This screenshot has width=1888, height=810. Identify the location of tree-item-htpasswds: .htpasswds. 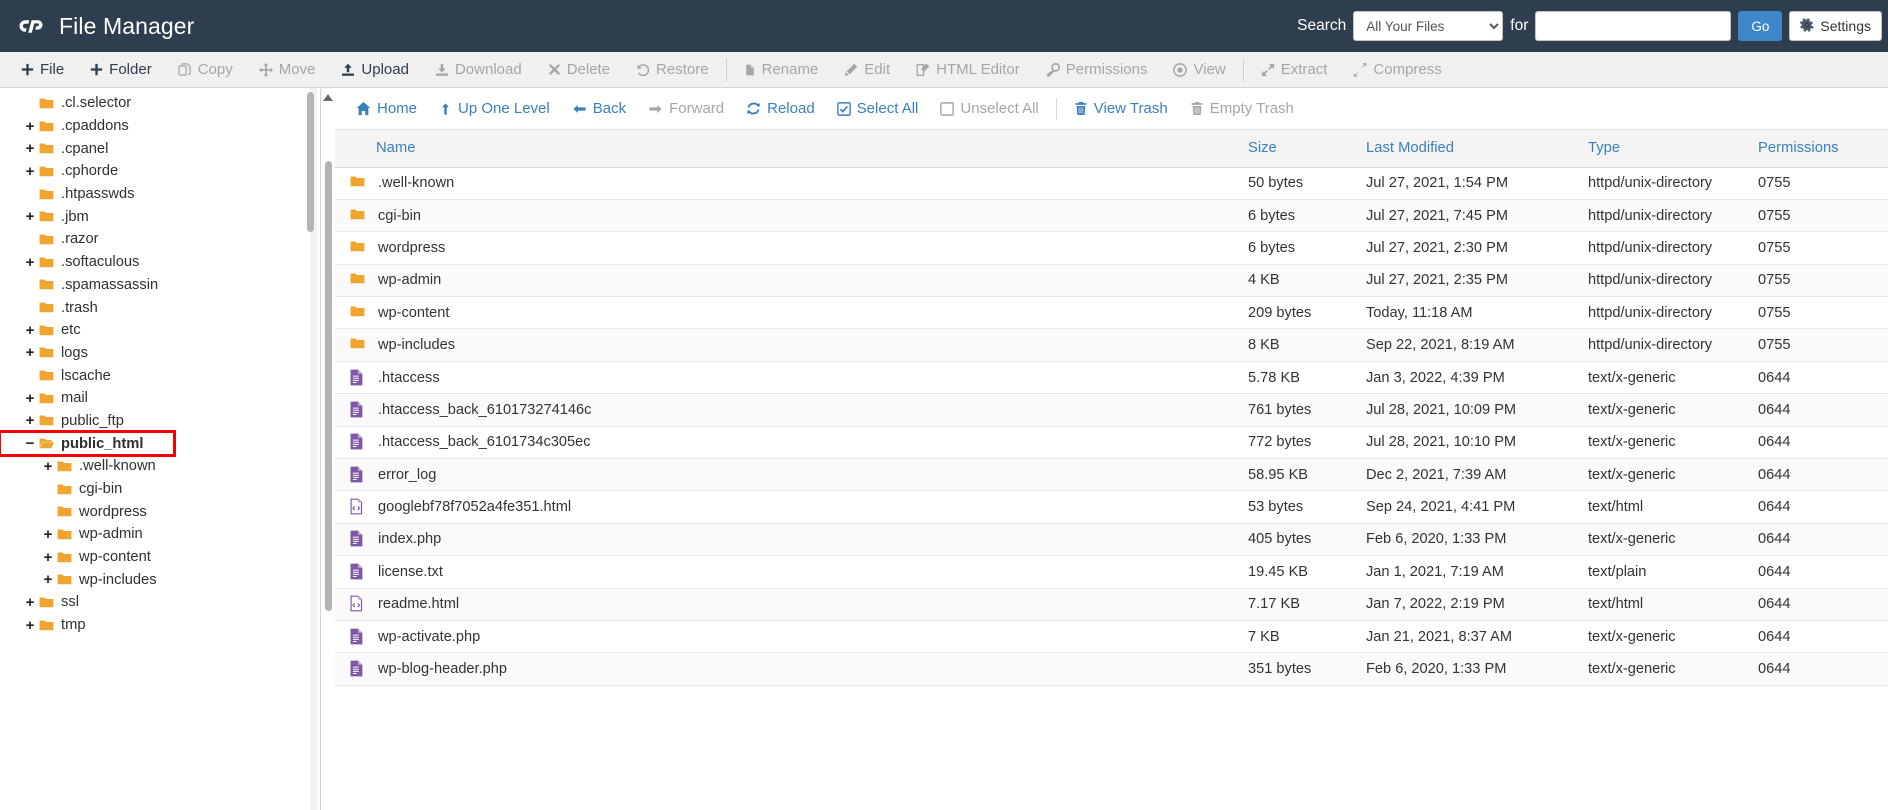
(160, 194).